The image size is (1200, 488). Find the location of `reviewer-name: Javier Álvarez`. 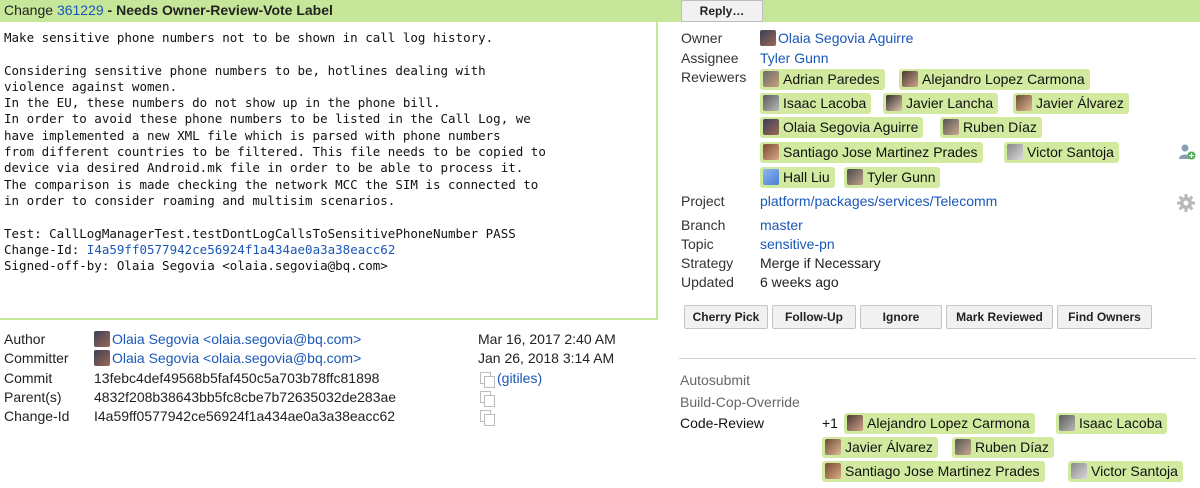

reviewer-name: Javier Álvarez is located at coordinates (1080, 103).